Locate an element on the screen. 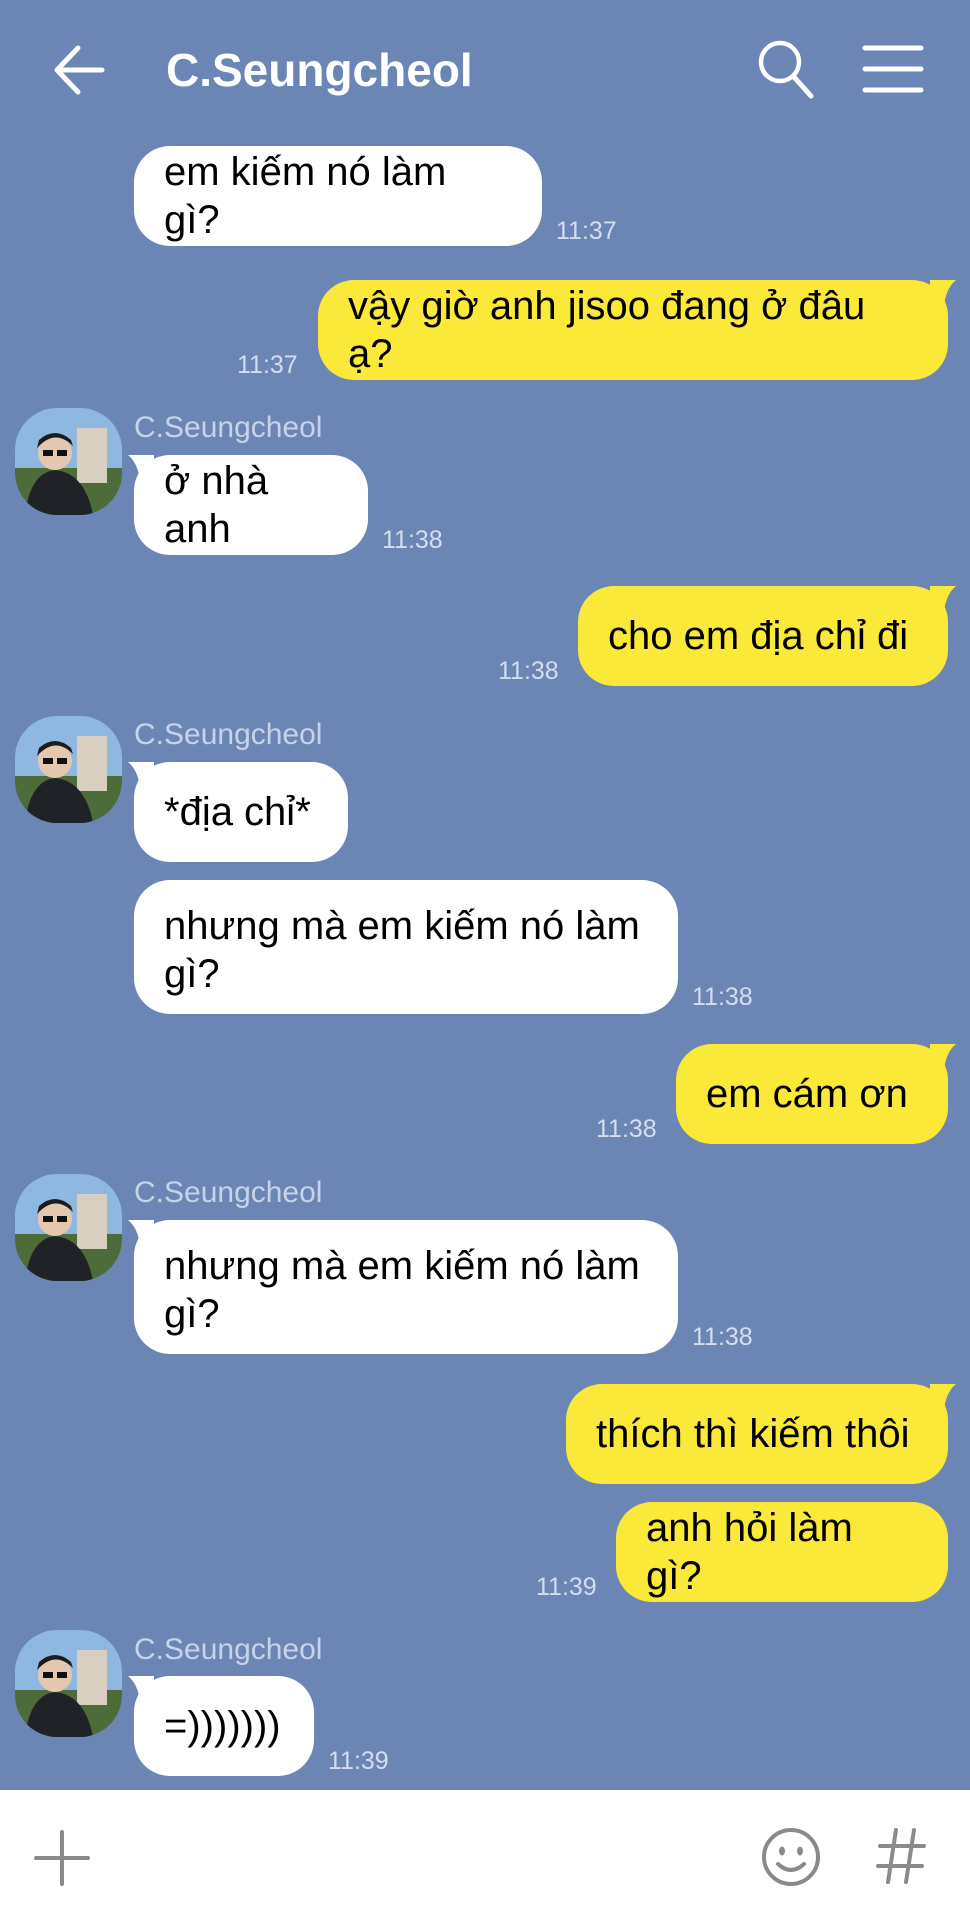 This screenshot has width=970, height=1920. search-button is located at coordinates (786, 69).